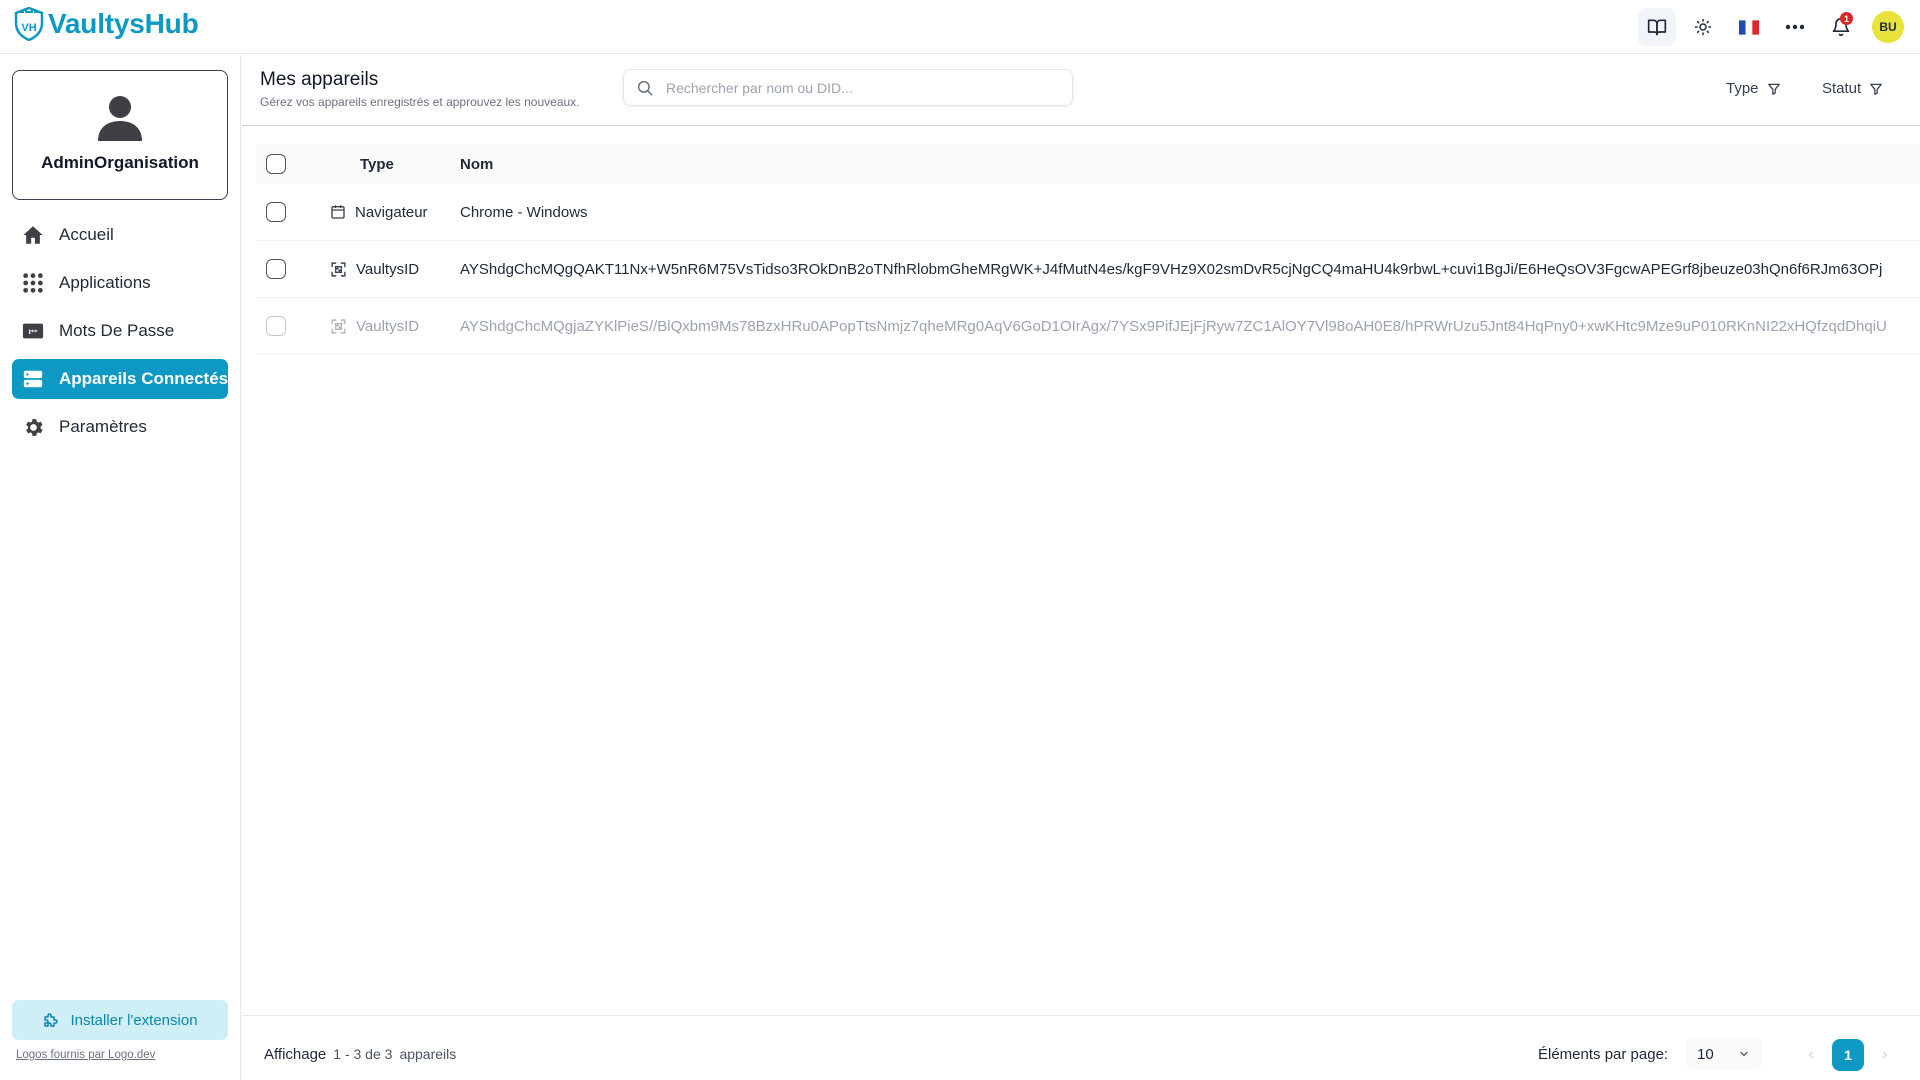 The image size is (1920, 1080). I want to click on brand-logo: VH VaultysHub, so click(106, 24).